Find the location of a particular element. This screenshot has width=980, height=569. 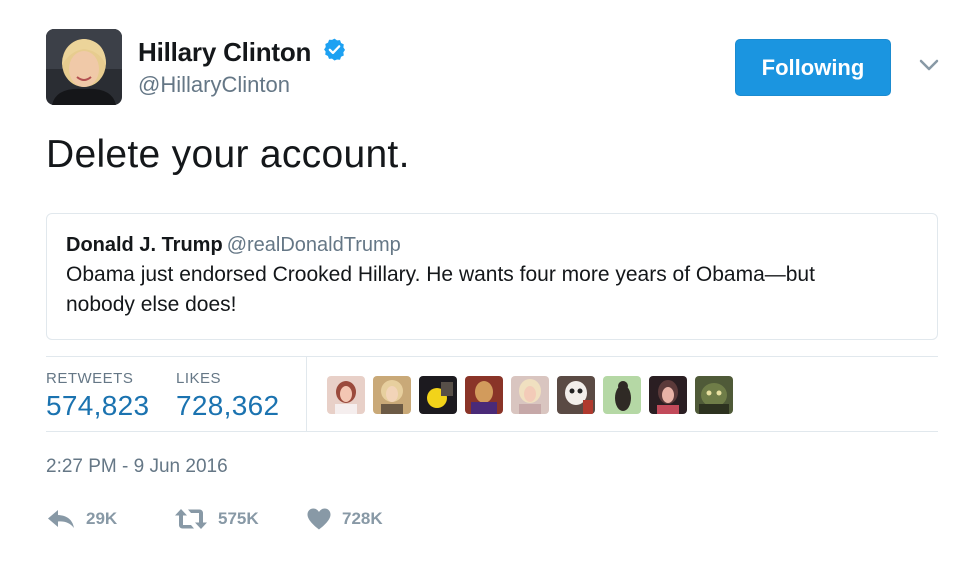

retweet-action: 575K is located at coordinates (216, 519).